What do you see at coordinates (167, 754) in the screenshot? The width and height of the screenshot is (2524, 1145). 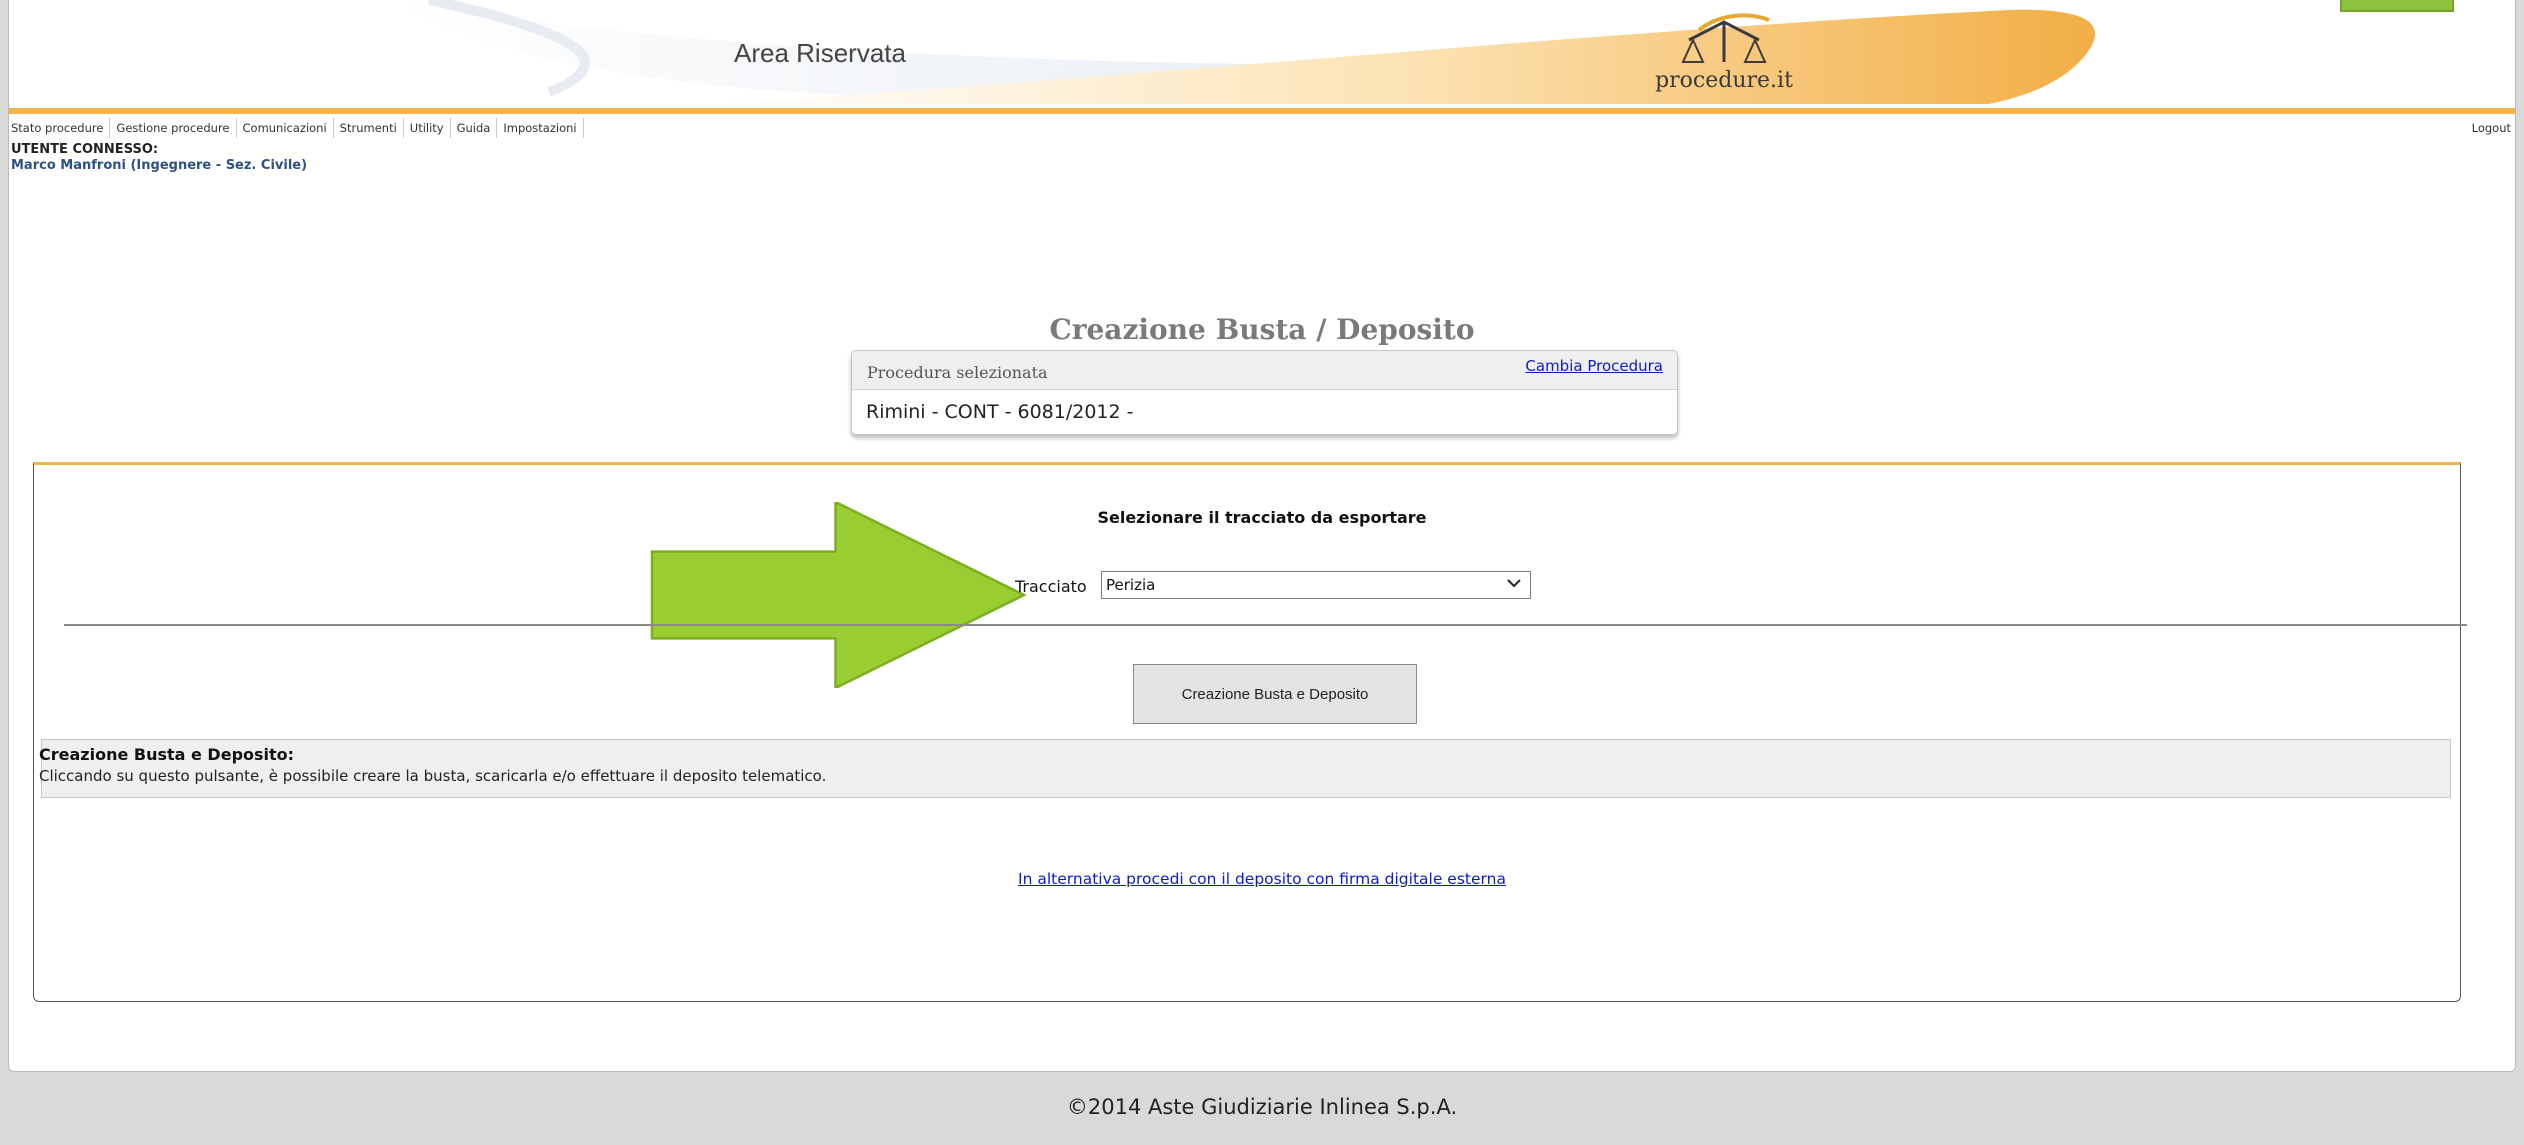 I see `info-title: Creazione Busta e Deposito:` at bounding box center [167, 754].